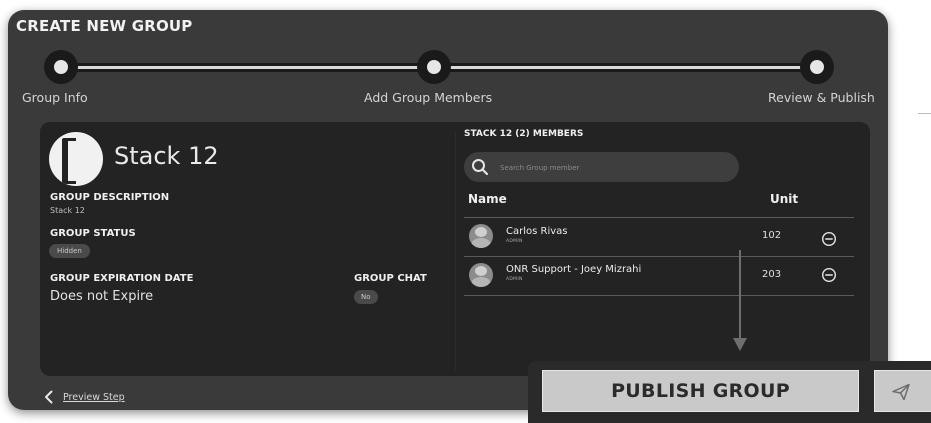  What do you see at coordinates (784, 199) in the screenshot?
I see `column-header-unit: Unit` at bounding box center [784, 199].